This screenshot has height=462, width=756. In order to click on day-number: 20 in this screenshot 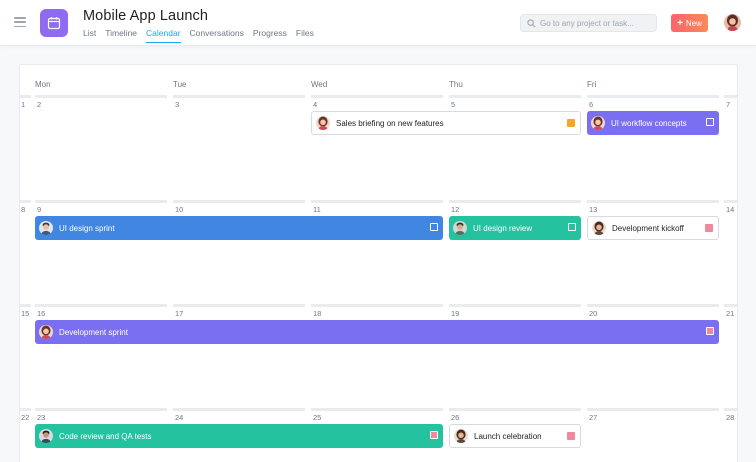, I will do `click(593, 313)`.